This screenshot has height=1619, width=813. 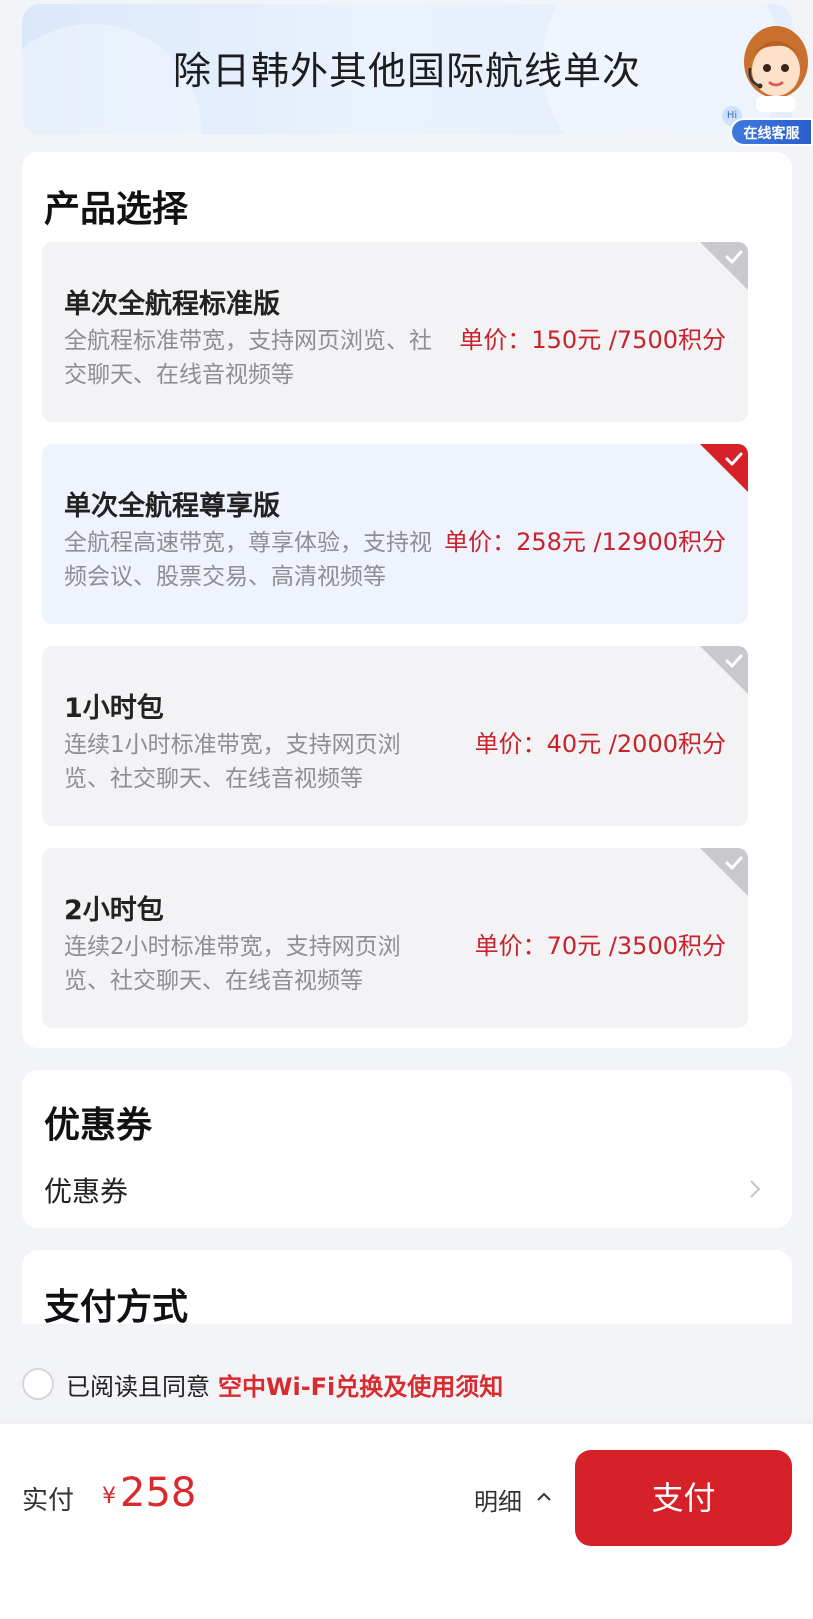 I want to click on currency-symbol: ¥, so click(x=109, y=1496).